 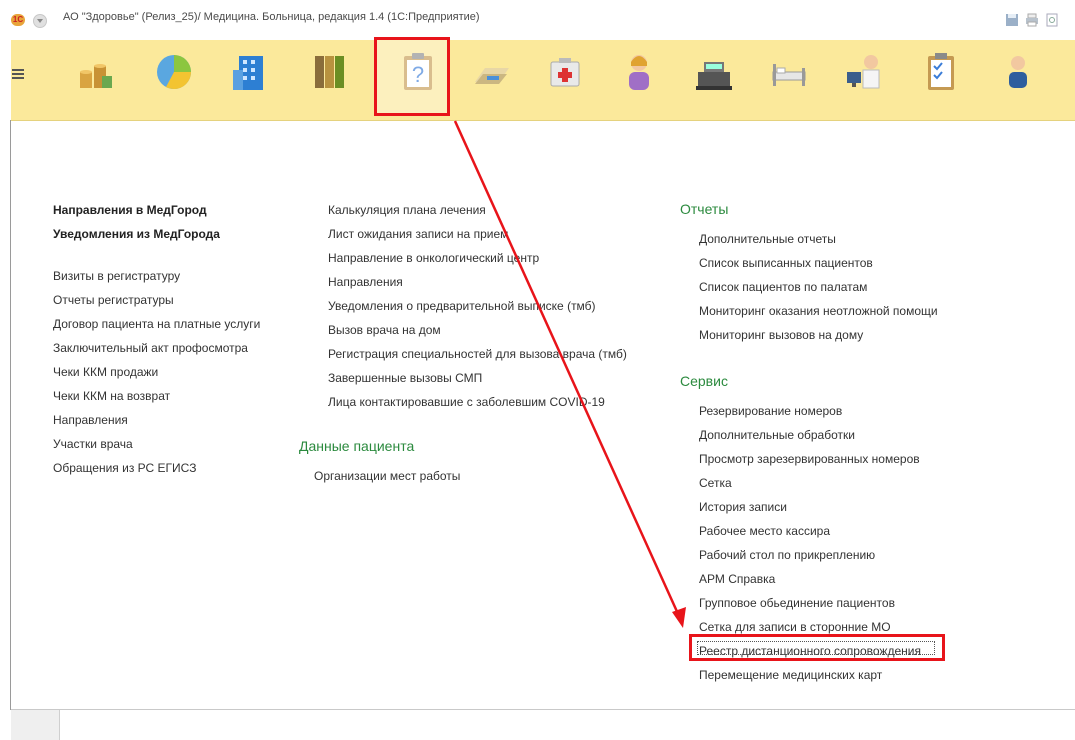 What do you see at coordinates (18, 74) in the screenshot?
I see `menu-icon` at bounding box center [18, 74].